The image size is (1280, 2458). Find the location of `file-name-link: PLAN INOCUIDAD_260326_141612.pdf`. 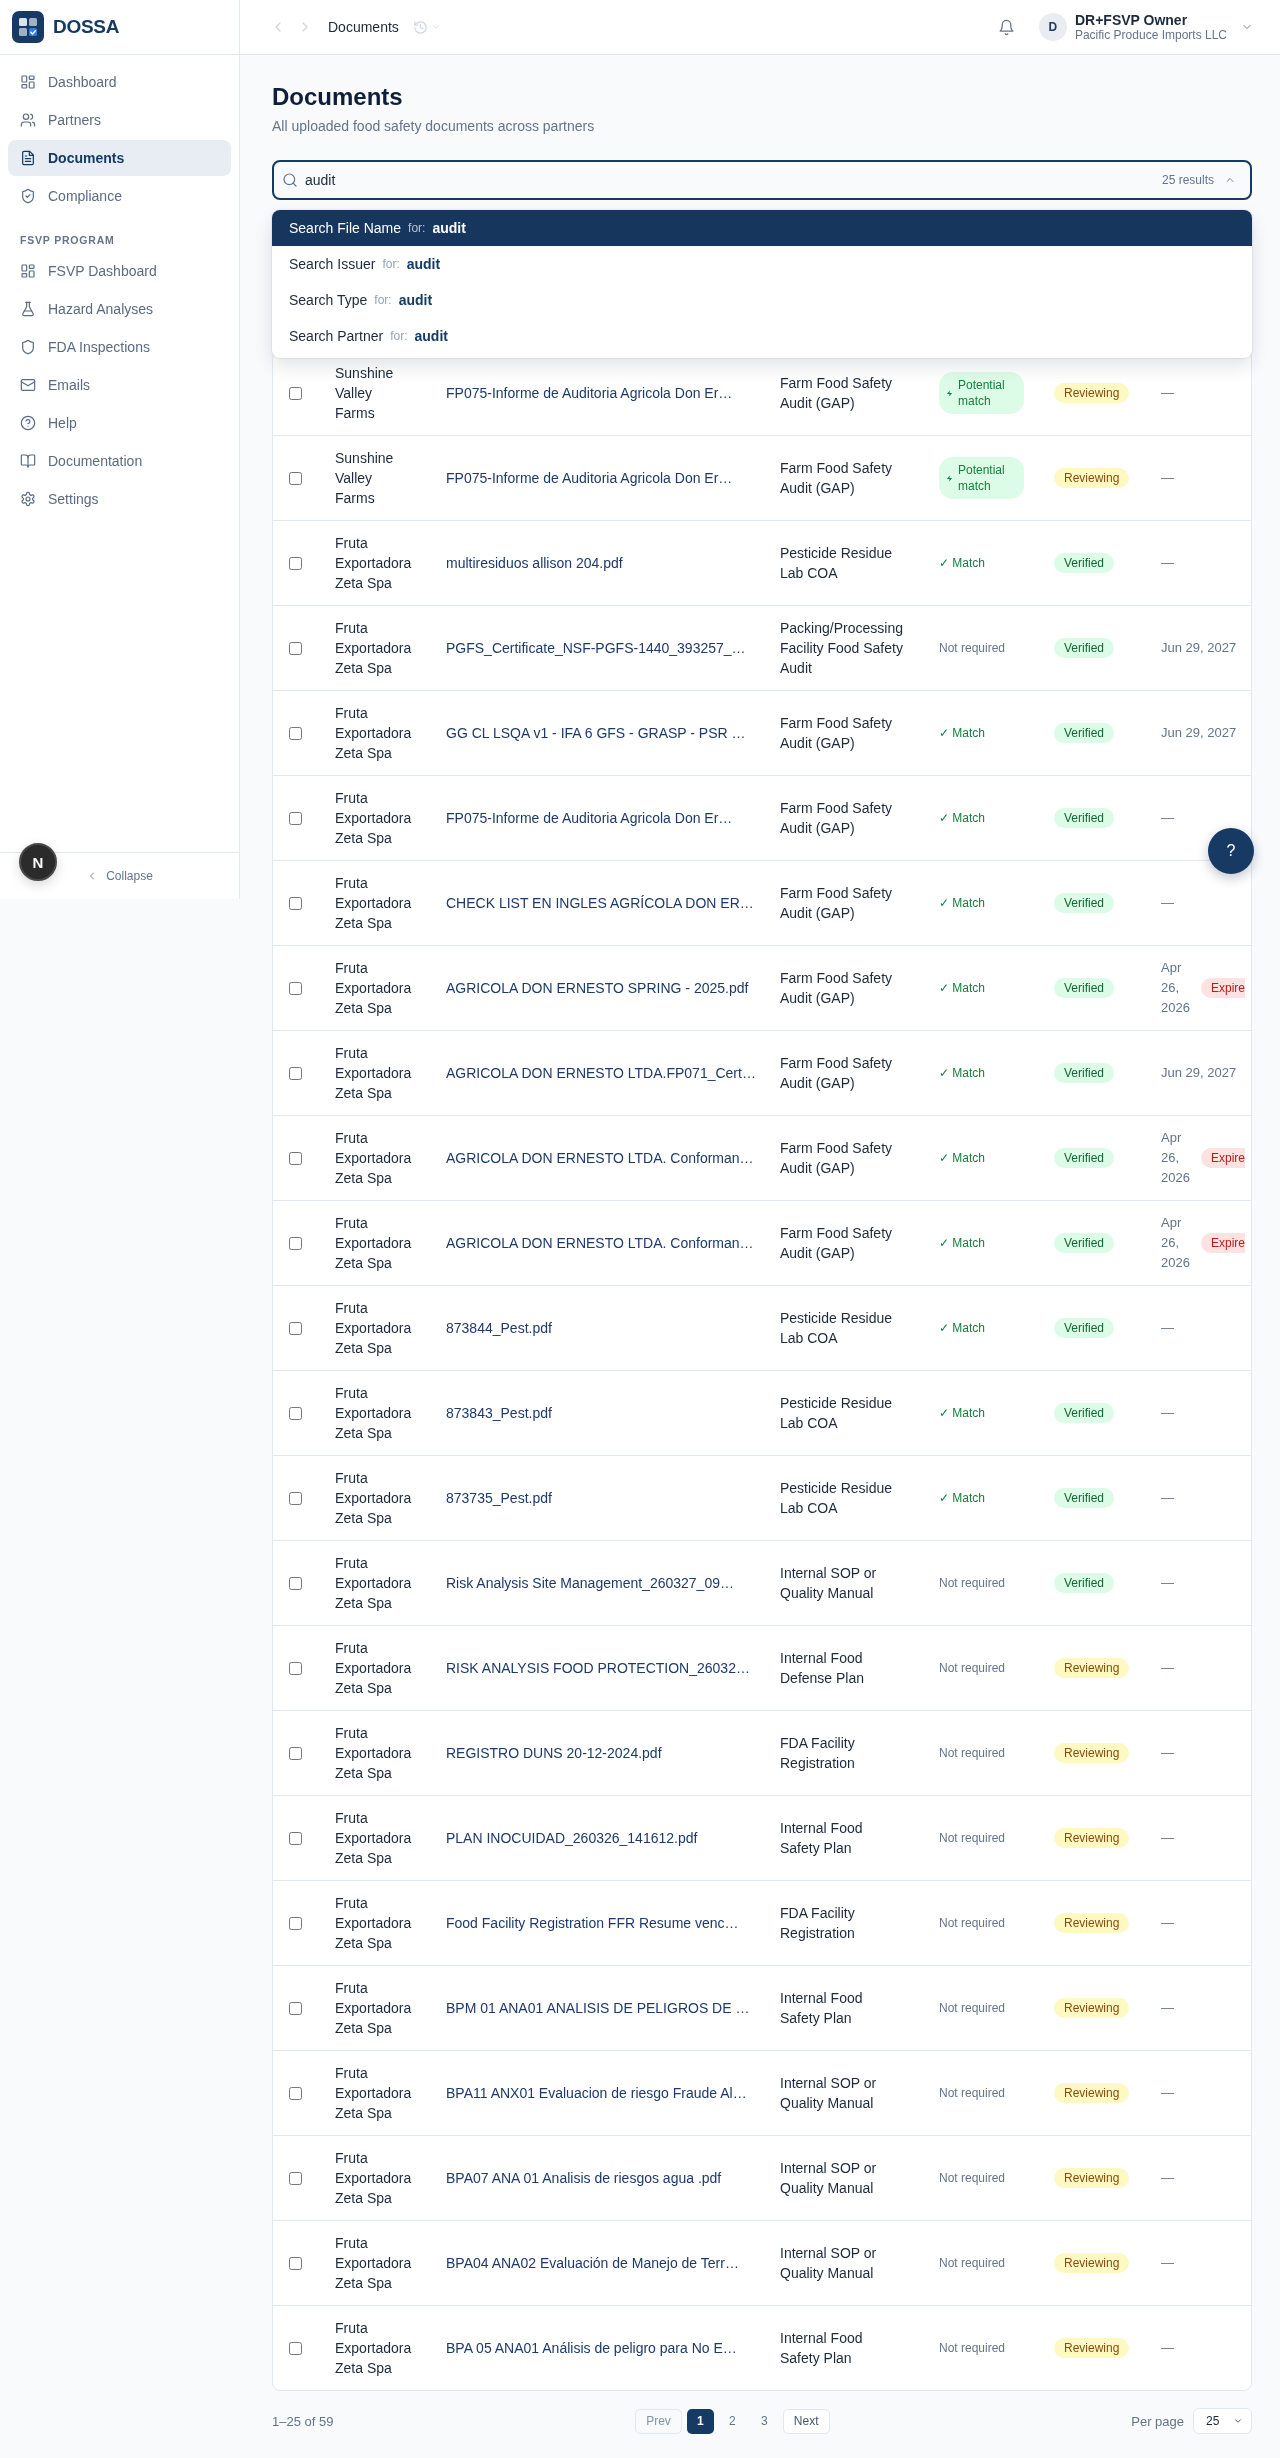

file-name-link: PLAN INOCUIDAD_260326_141612.pdf is located at coordinates (572, 1838).